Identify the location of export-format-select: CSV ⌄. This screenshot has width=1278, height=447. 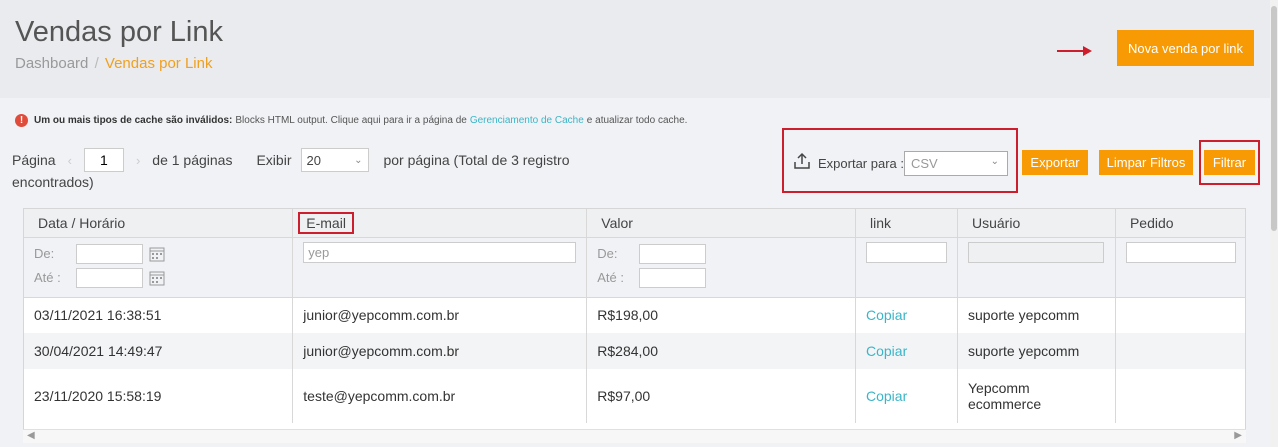
(956, 163).